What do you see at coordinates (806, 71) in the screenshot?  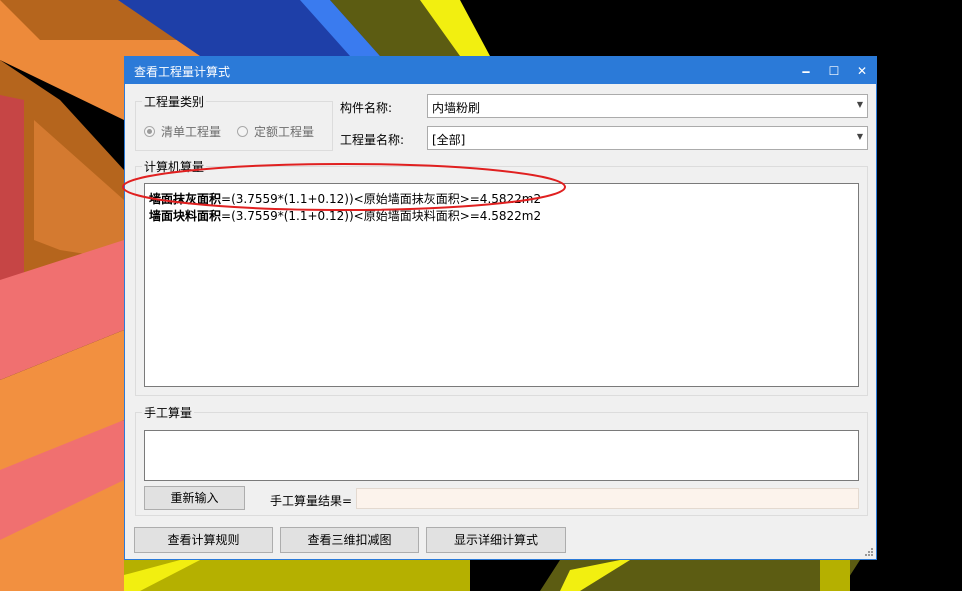 I see `minimize-icon: 🗕` at bounding box center [806, 71].